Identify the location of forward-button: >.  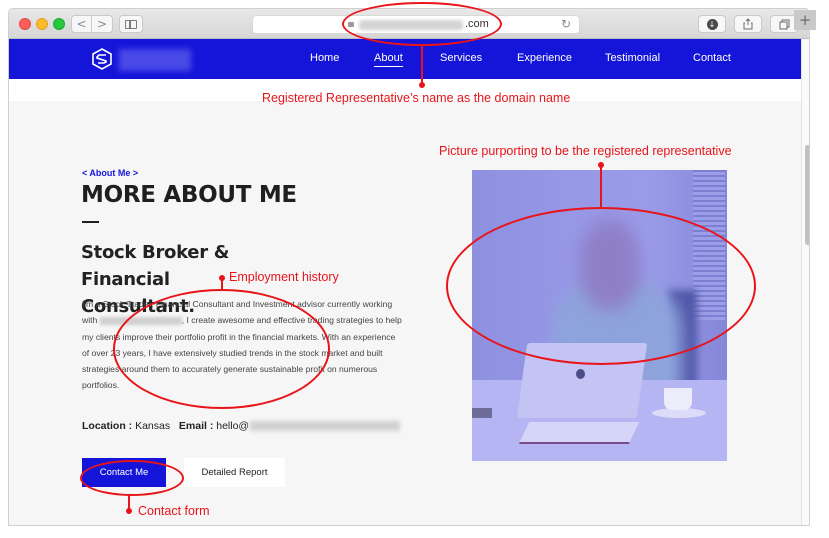
(102, 24).